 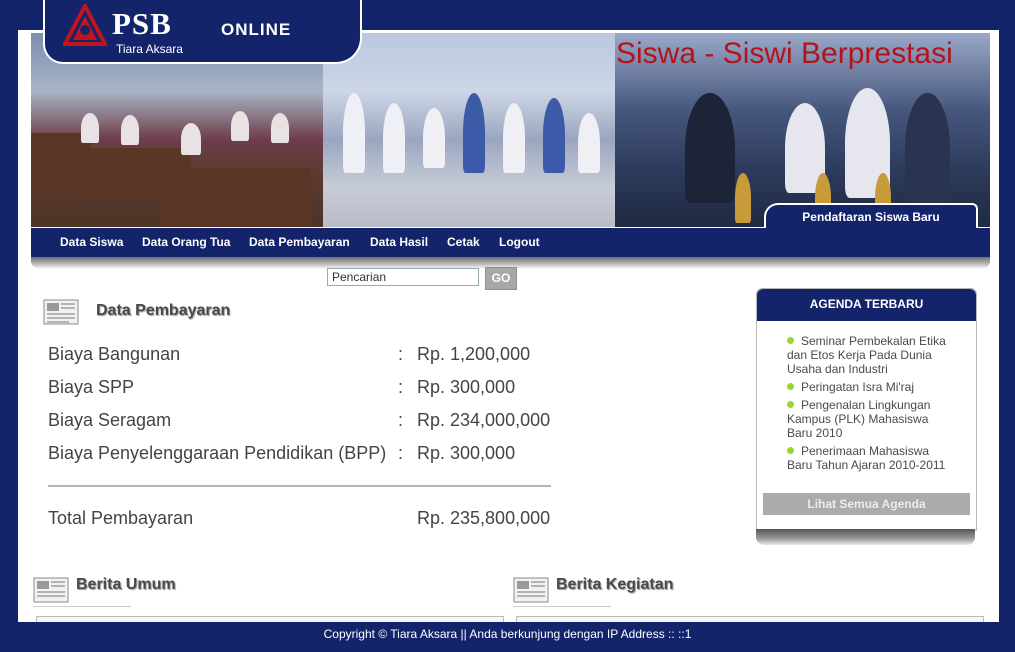 I want to click on register-new-student-tab: Pendaftaran Siswa Baru, so click(x=871, y=216).